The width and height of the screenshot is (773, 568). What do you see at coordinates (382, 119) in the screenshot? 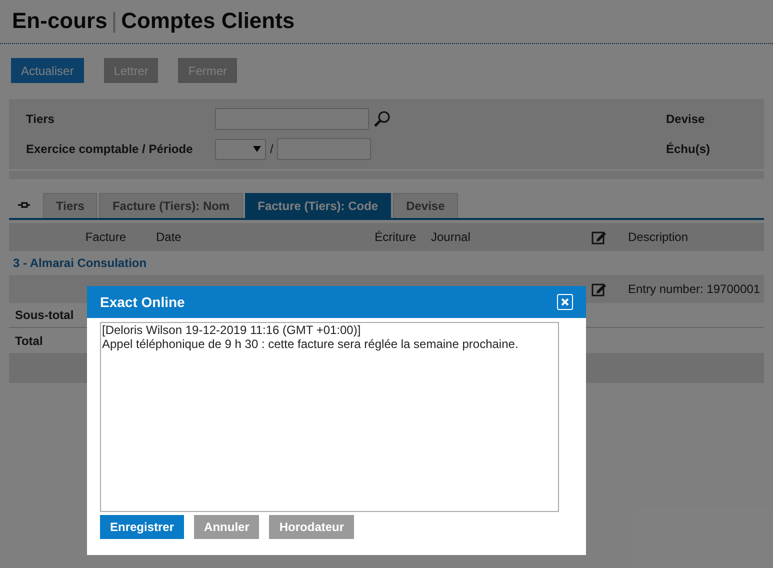
I see `search-icon` at bounding box center [382, 119].